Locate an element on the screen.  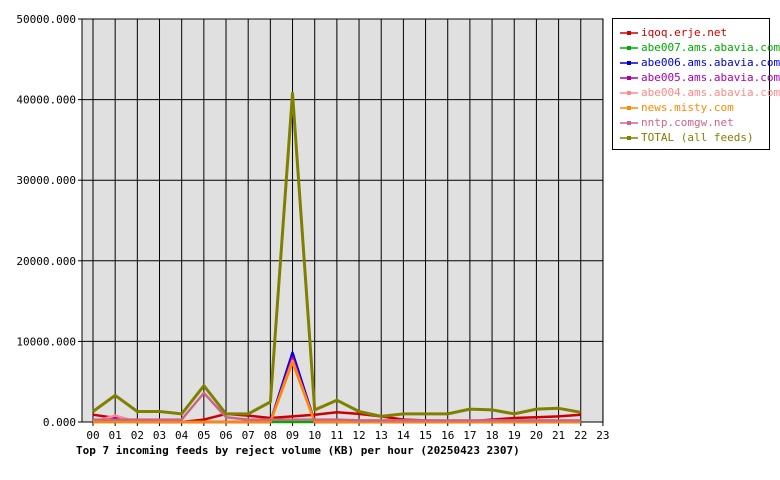
x-tick-label: 01 is located at coordinates (115, 435).